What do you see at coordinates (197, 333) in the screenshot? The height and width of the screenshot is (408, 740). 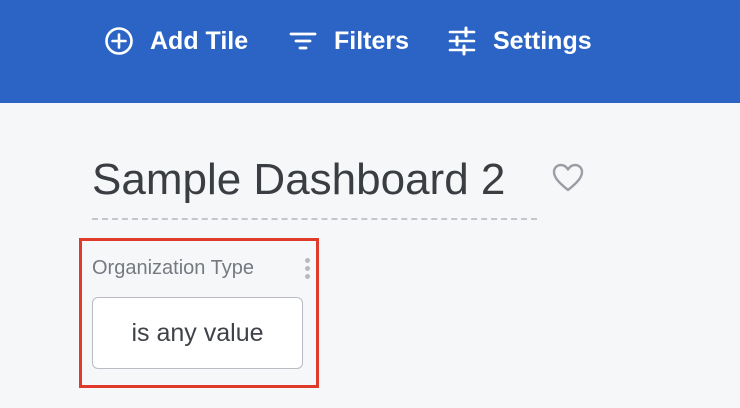 I see `filter-value-button: is any value` at bounding box center [197, 333].